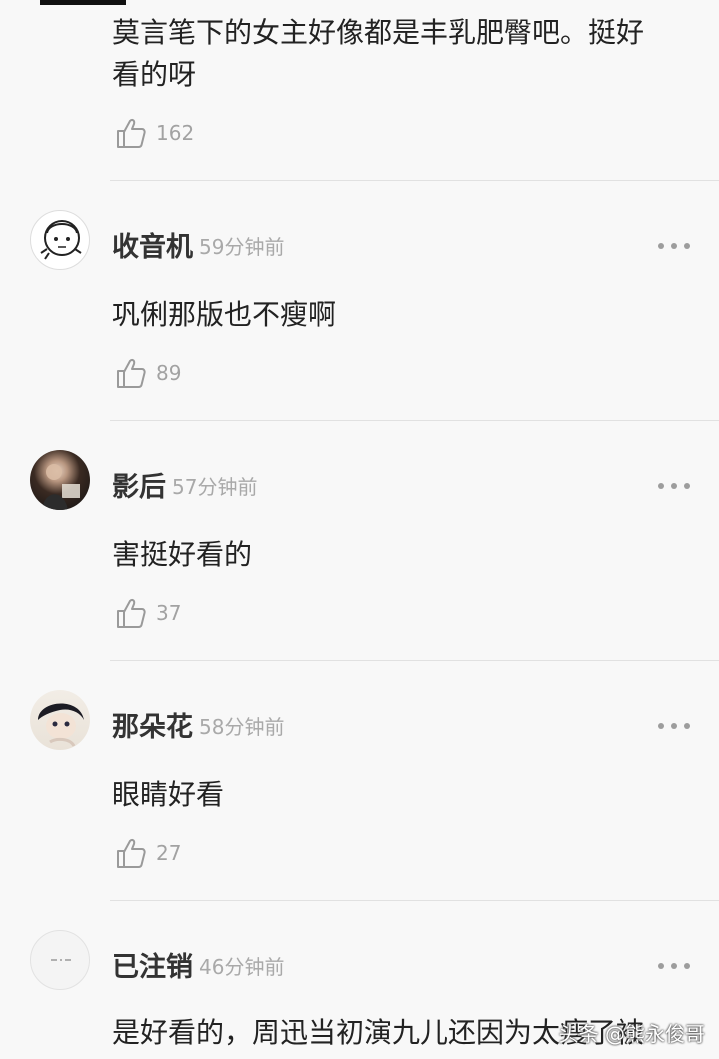 The width and height of the screenshot is (719, 1059). Describe the element at coordinates (168, 794) in the screenshot. I see `comment-text: 眼睛好看` at that location.